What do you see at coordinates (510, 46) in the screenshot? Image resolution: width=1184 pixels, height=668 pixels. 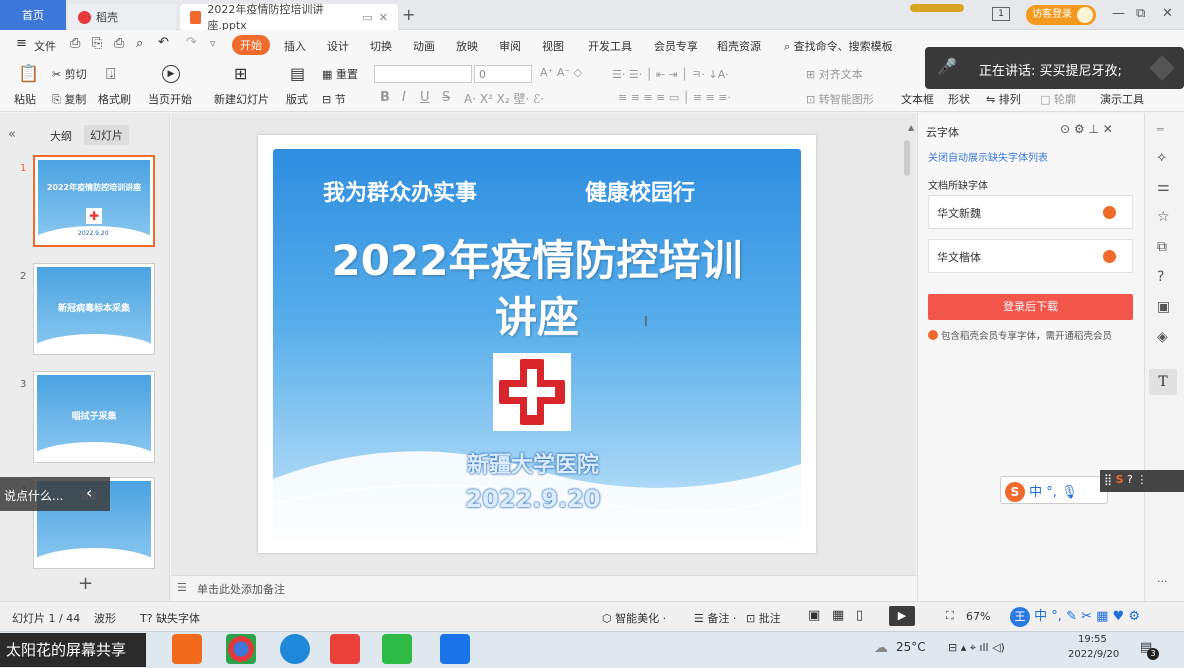 I see `menu-review: 审阅` at bounding box center [510, 46].